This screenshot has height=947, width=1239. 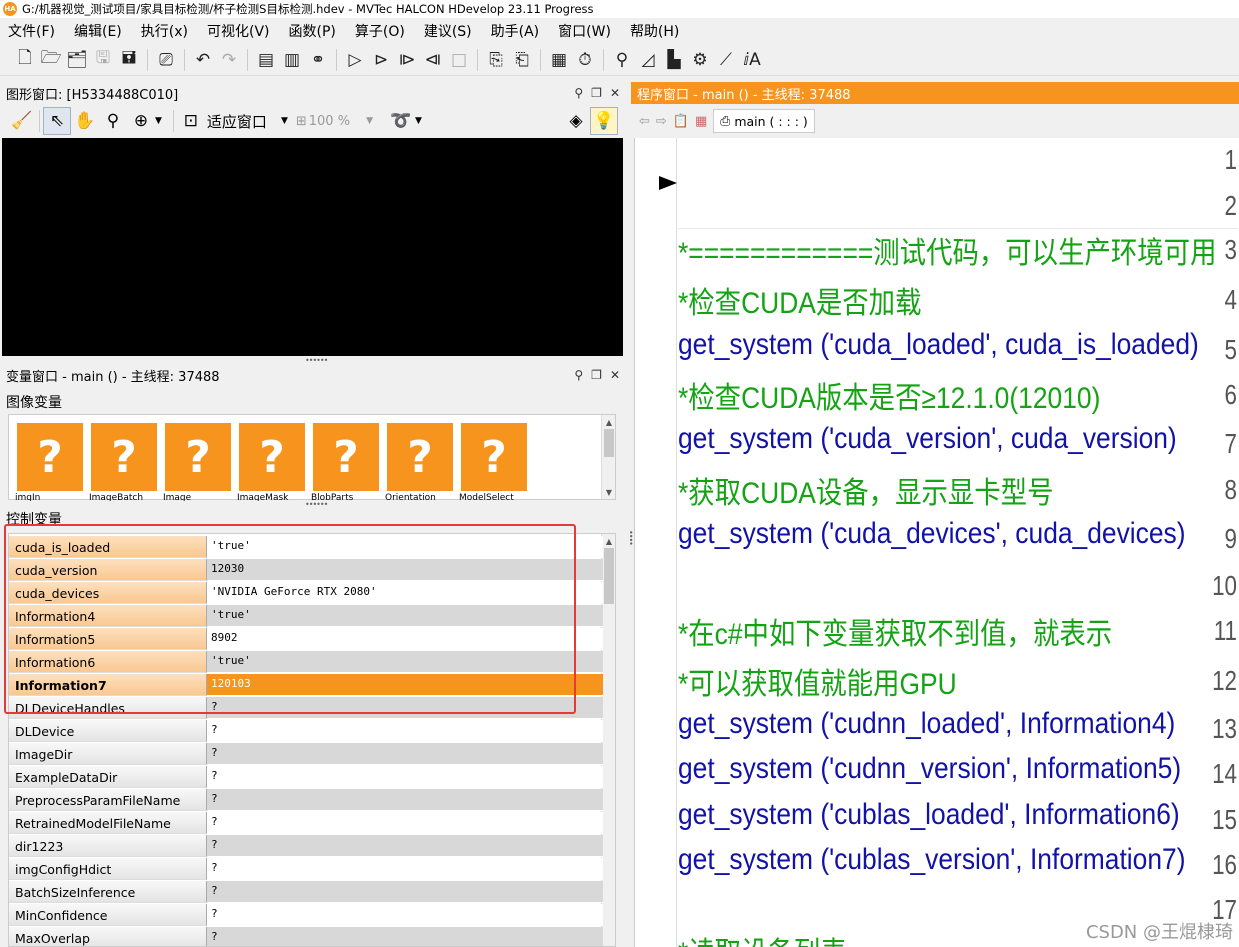 I want to click on code-comment: *读取设备列表, so click(x=762, y=937).